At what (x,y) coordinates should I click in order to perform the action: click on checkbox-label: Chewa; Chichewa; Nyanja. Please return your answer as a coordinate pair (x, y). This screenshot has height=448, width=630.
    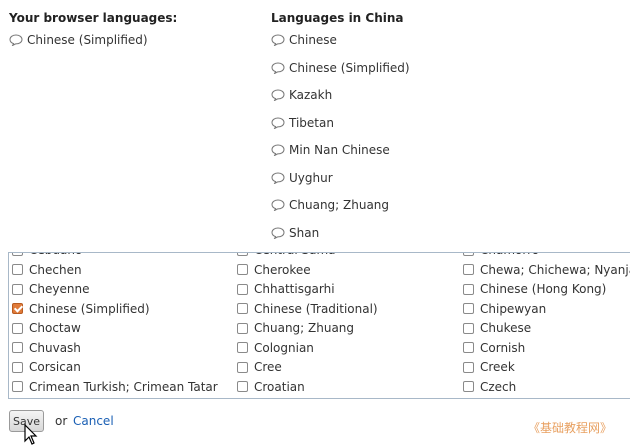
    Looking at the image, I should click on (555, 269).